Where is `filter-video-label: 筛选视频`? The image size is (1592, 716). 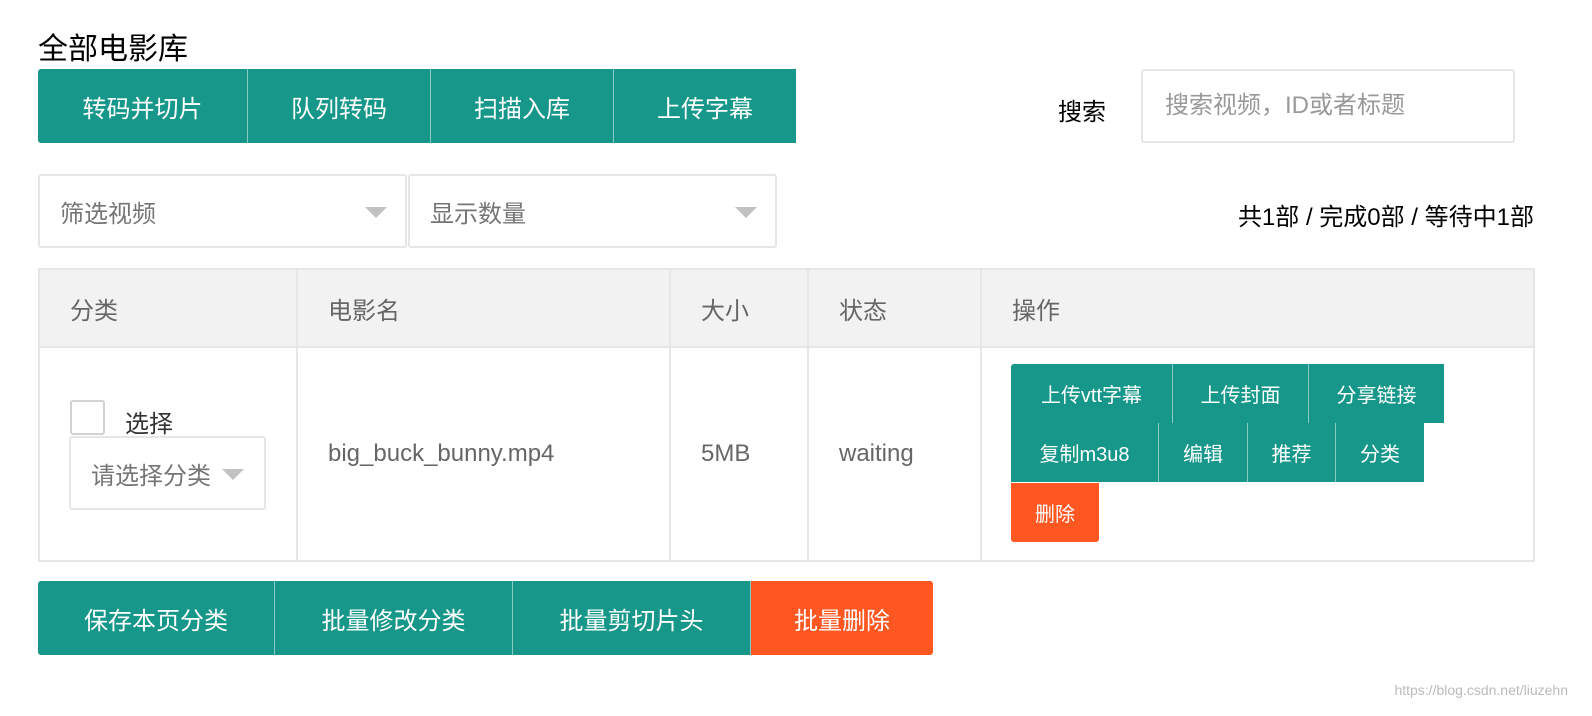
filter-video-label: 筛选视频 is located at coordinates (108, 214).